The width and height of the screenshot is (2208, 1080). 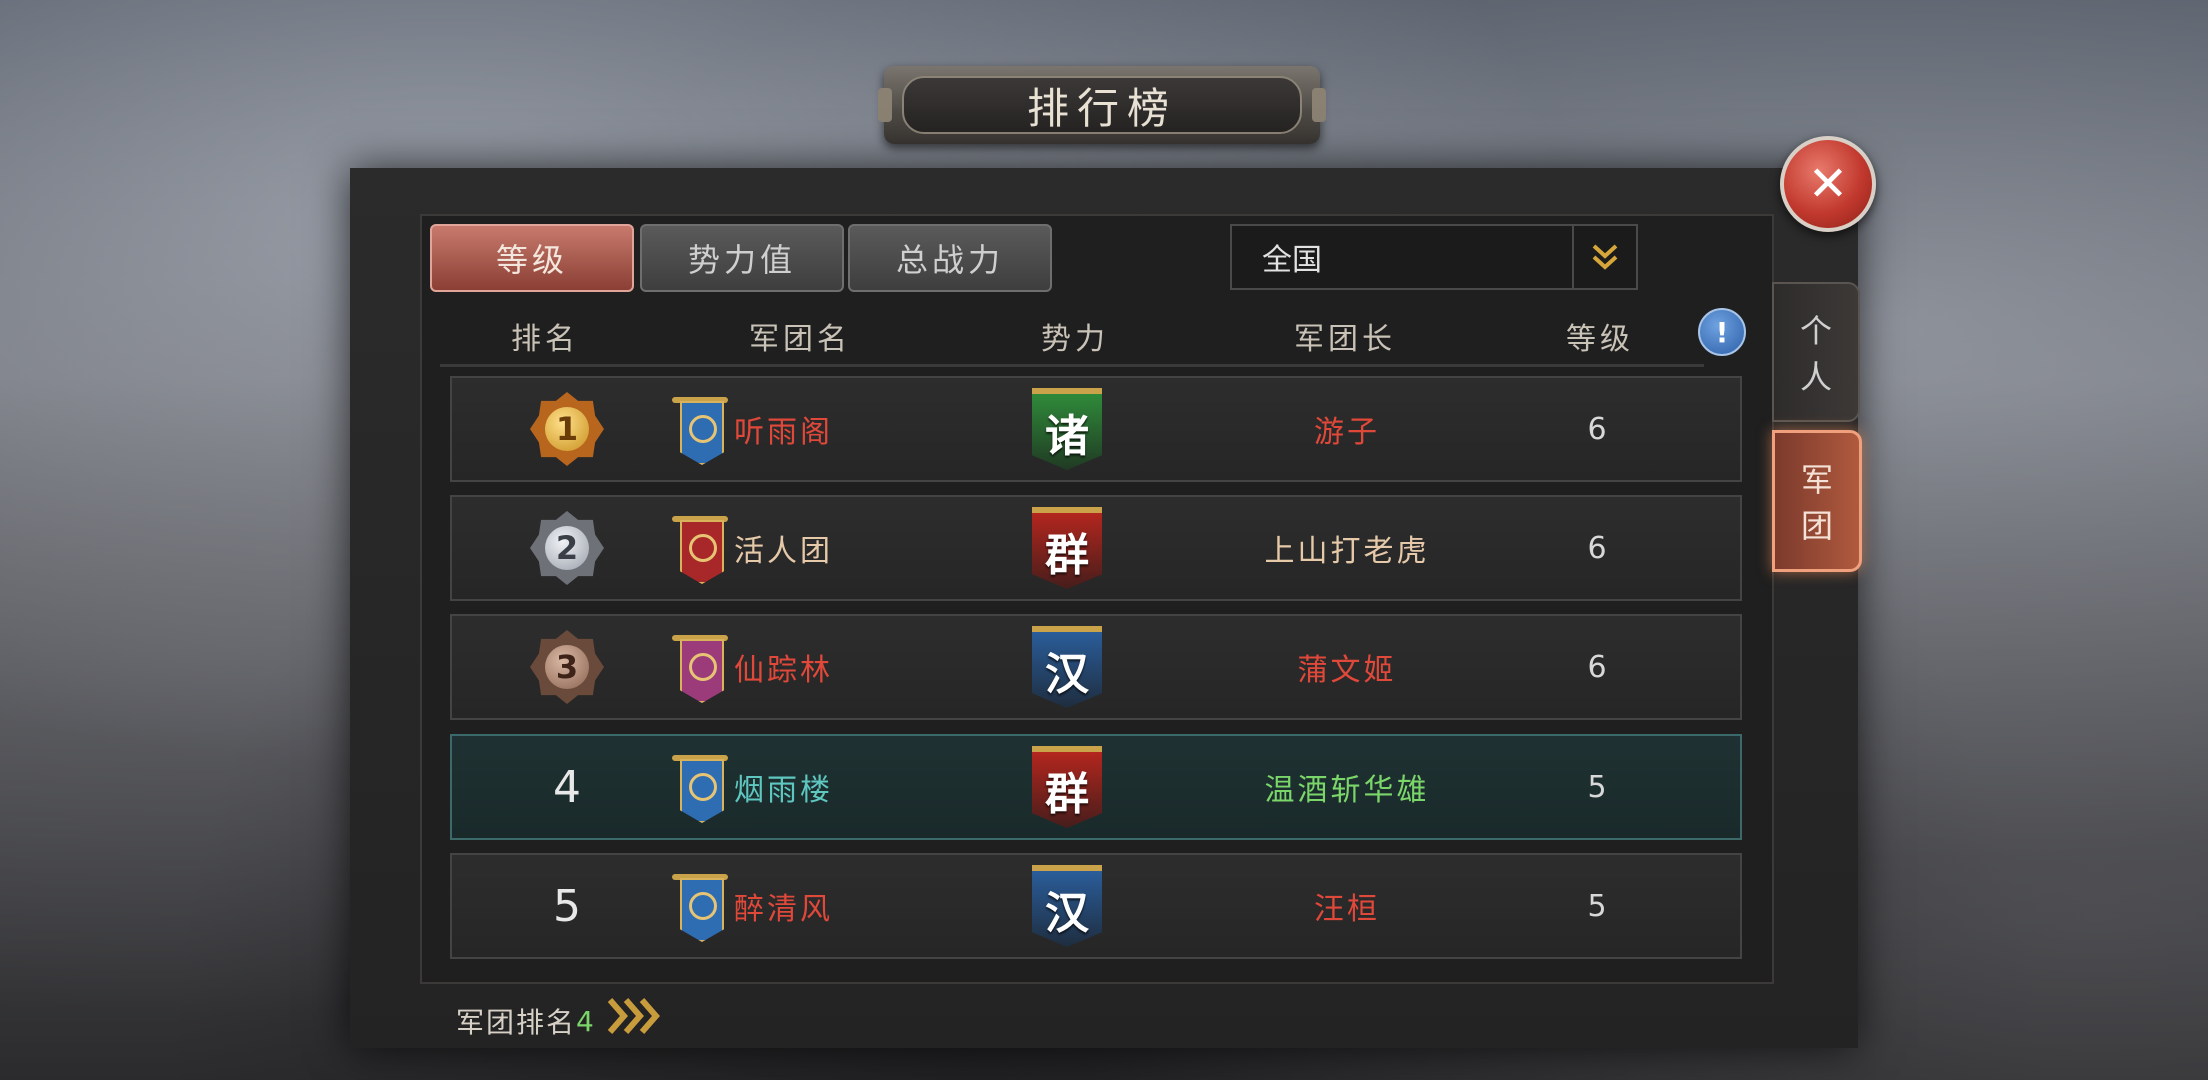 I want to click on legion-name: 醉清风, so click(x=783, y=909).